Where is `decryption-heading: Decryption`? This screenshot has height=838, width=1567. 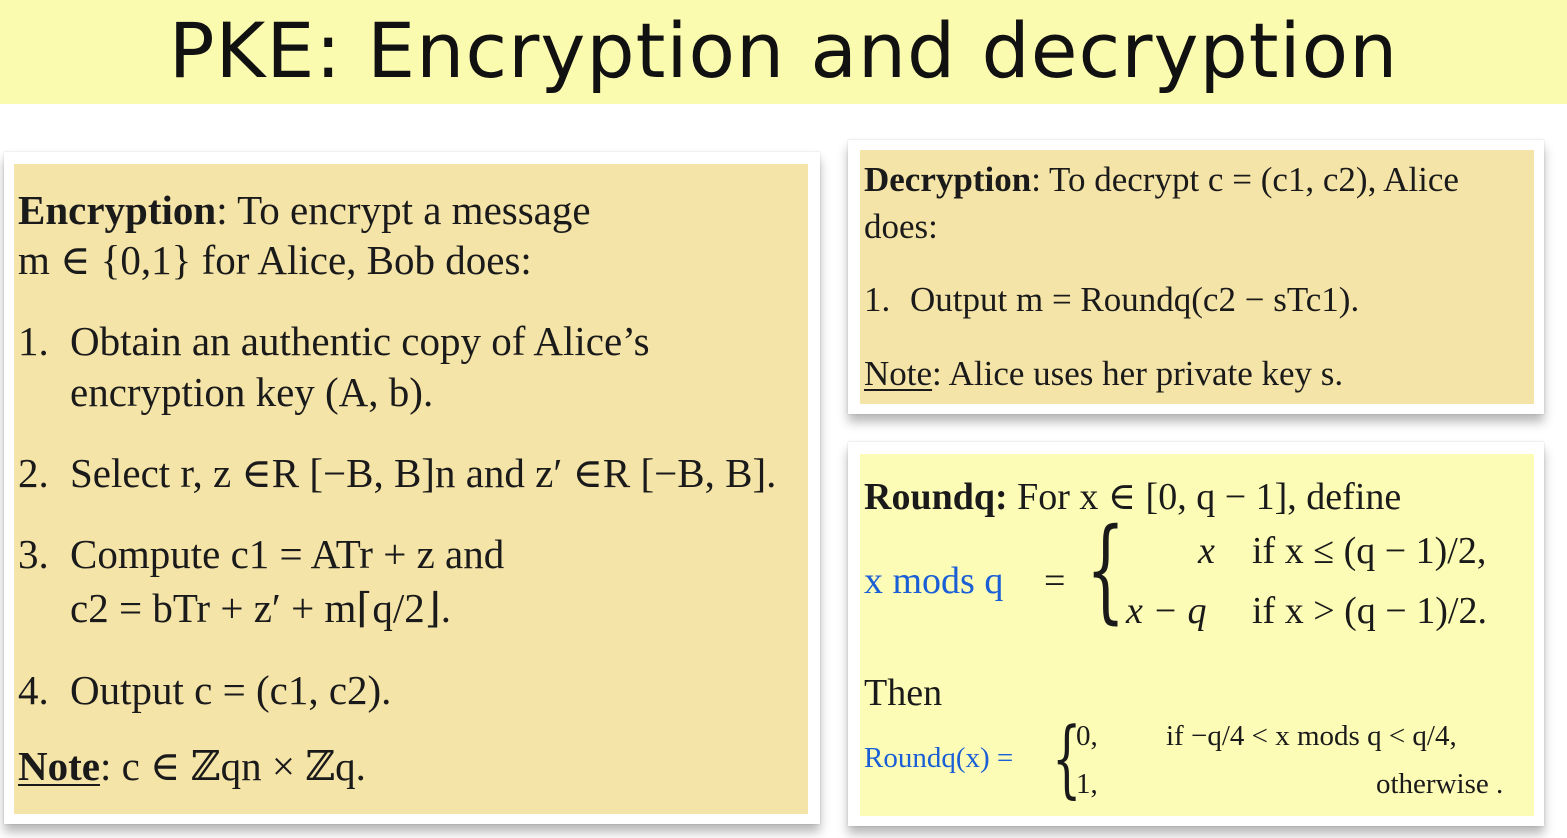 decryption-heading: Decryption is located at coordinates (948, 179).